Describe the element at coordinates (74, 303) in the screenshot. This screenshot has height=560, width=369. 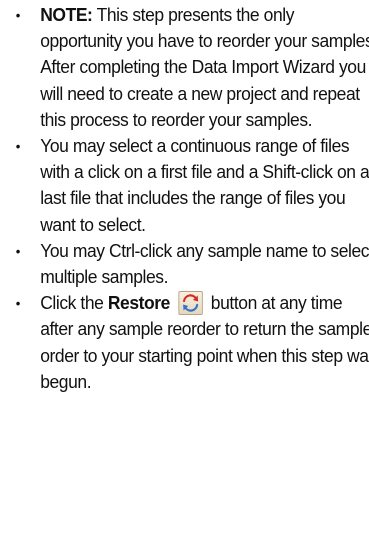
I see `restore-prefix: Click the` at that location.